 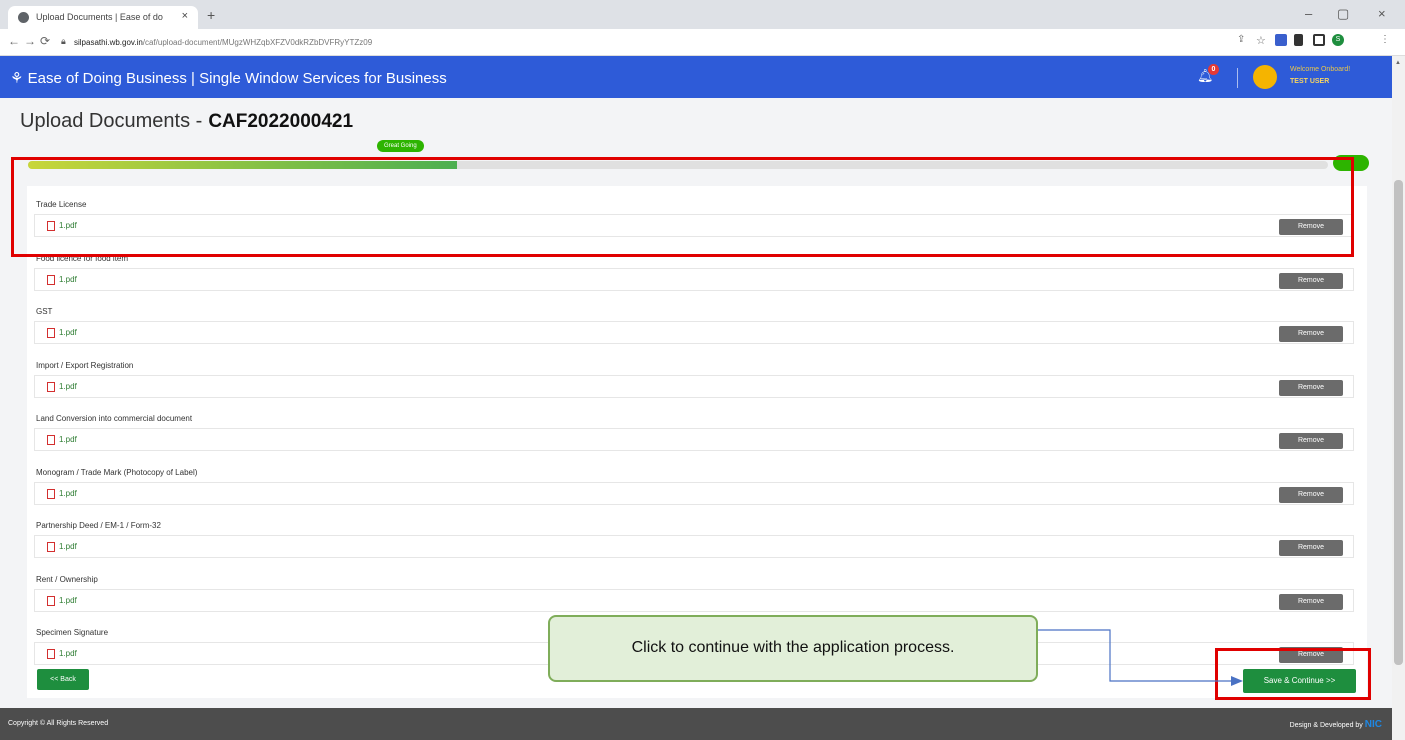 I want to click on reload-icon: ⟳, so click(x=45, y=41).